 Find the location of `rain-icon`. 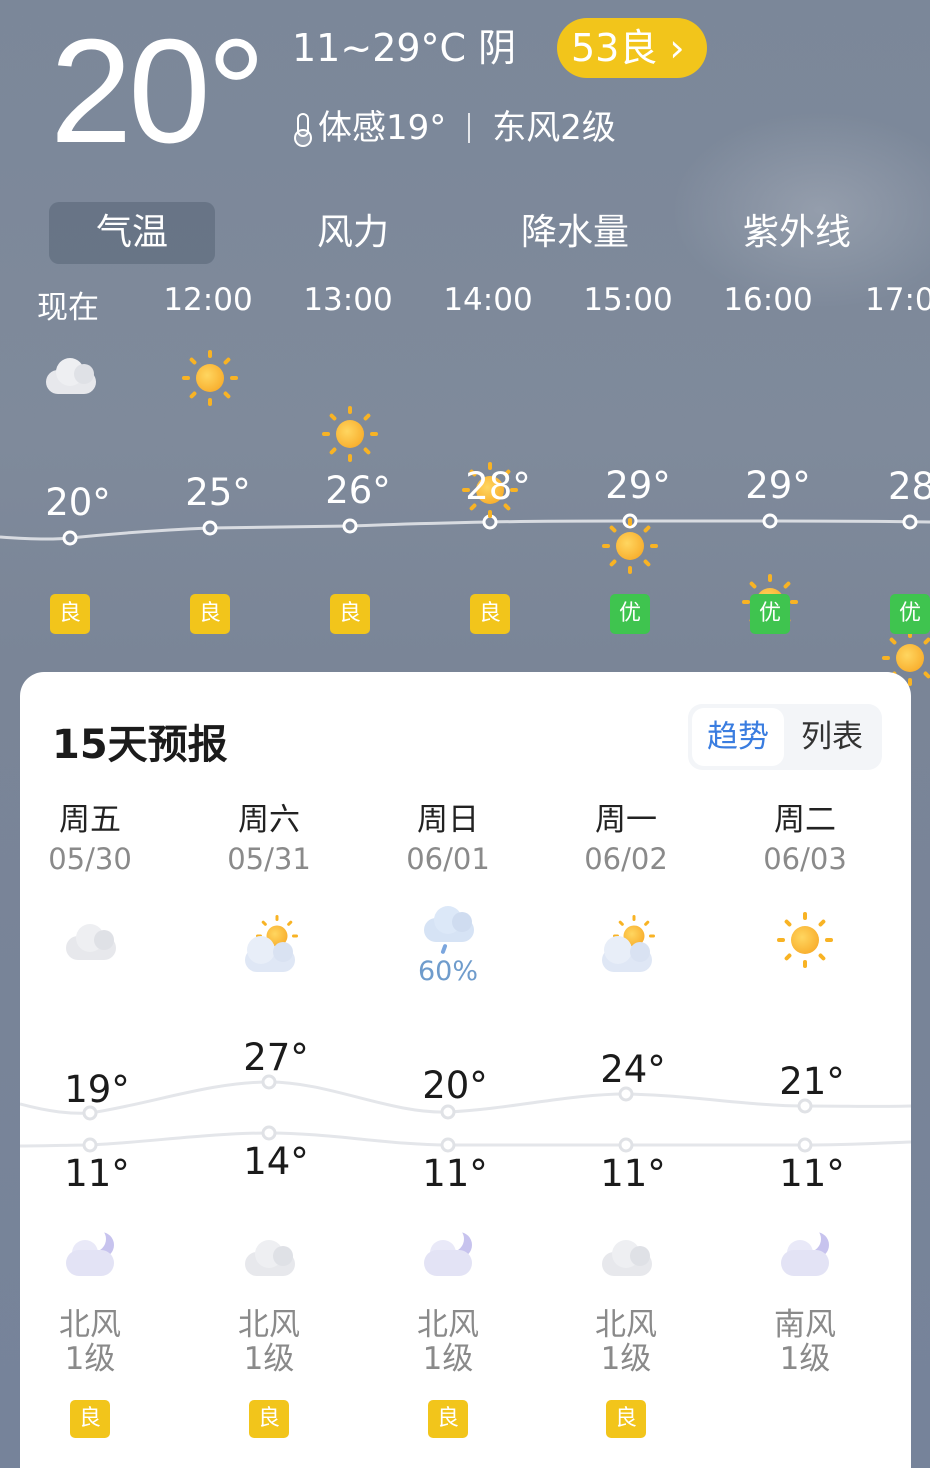

rain-icon is located at coordinates (448, 932).